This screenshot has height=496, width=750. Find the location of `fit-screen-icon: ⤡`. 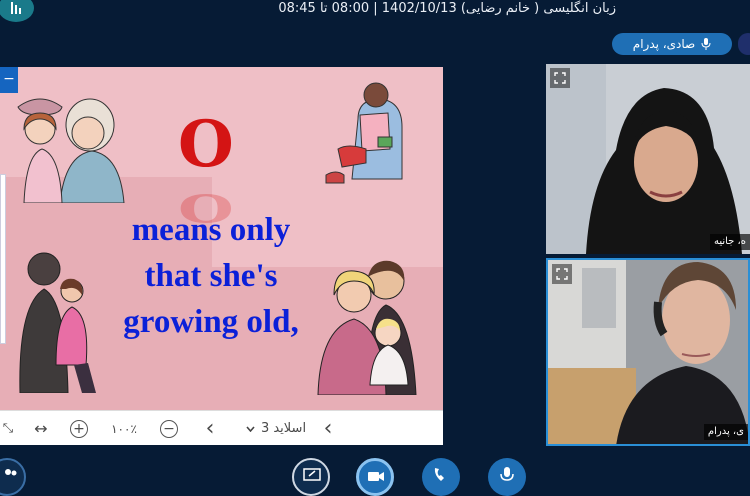

fit-screen-icon: ⤡ is located at coordinates (8, 428).